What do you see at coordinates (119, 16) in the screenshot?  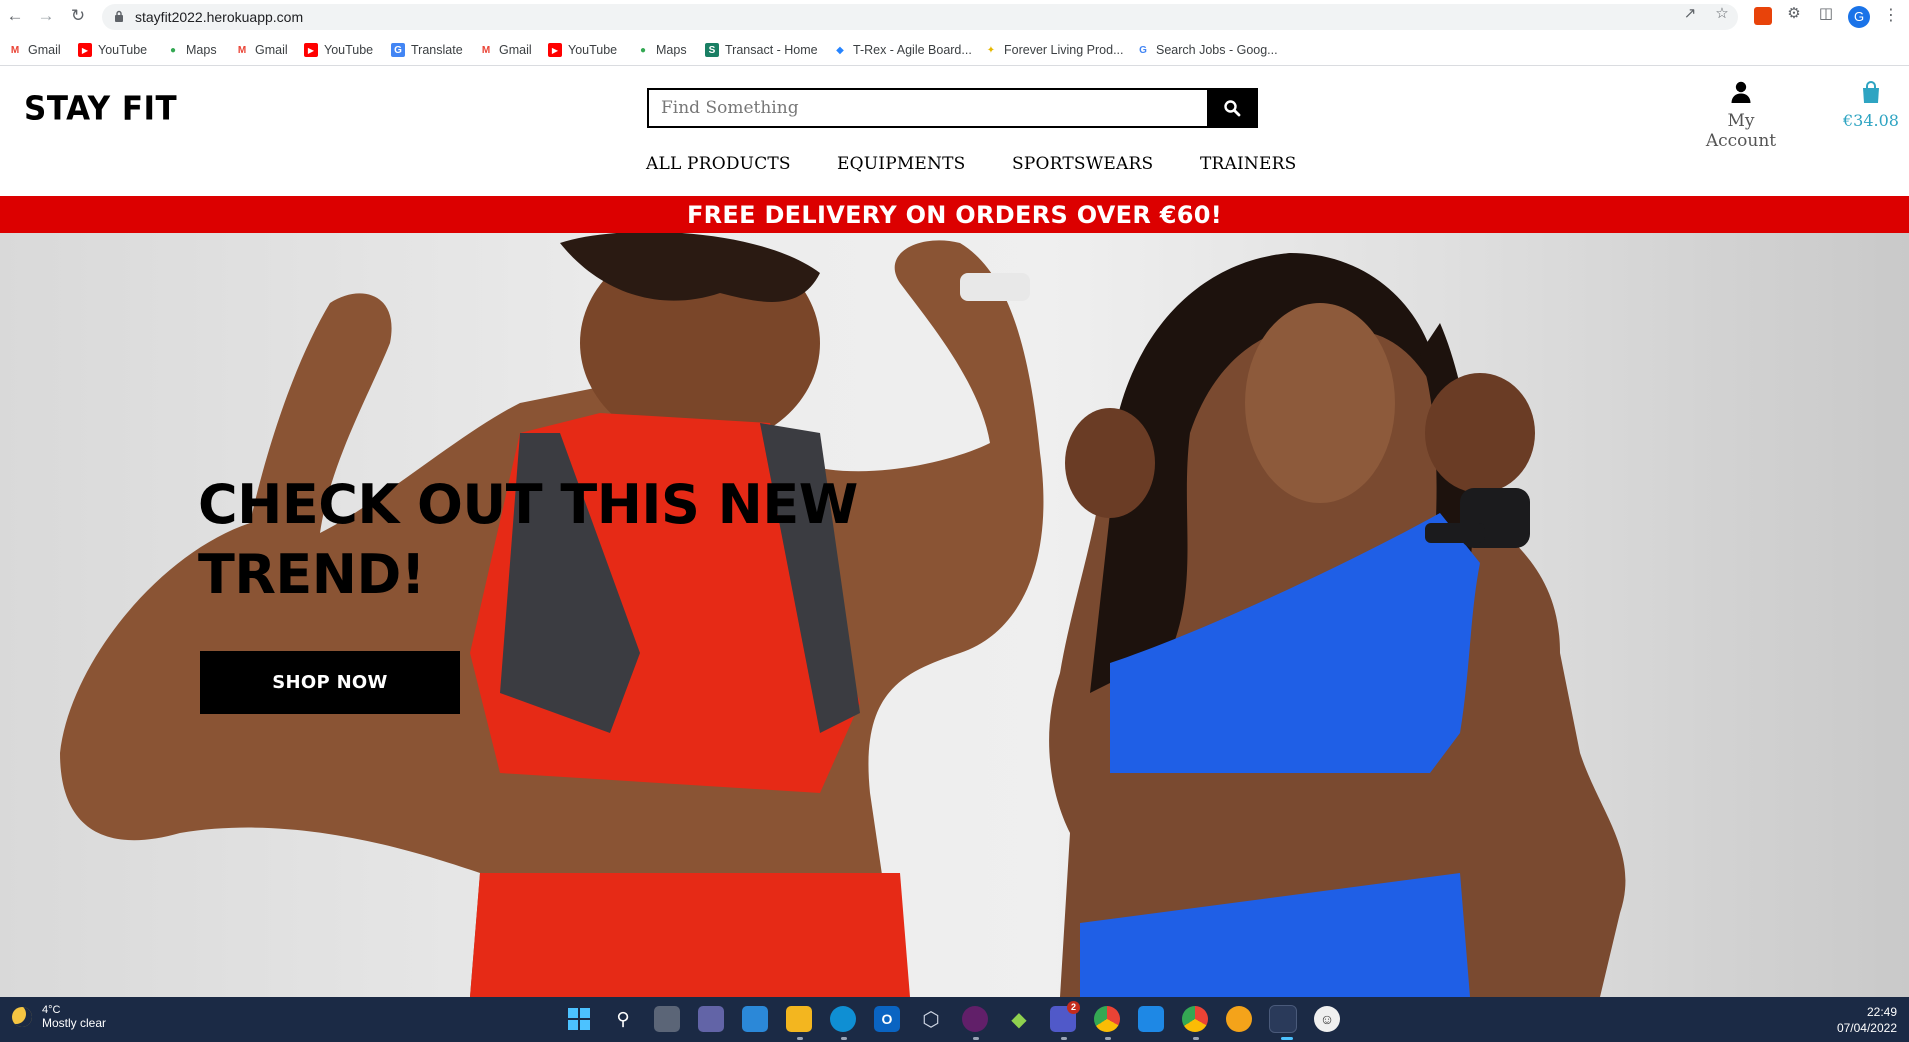 I see `lock-icon` at bounding box center [119, 16].